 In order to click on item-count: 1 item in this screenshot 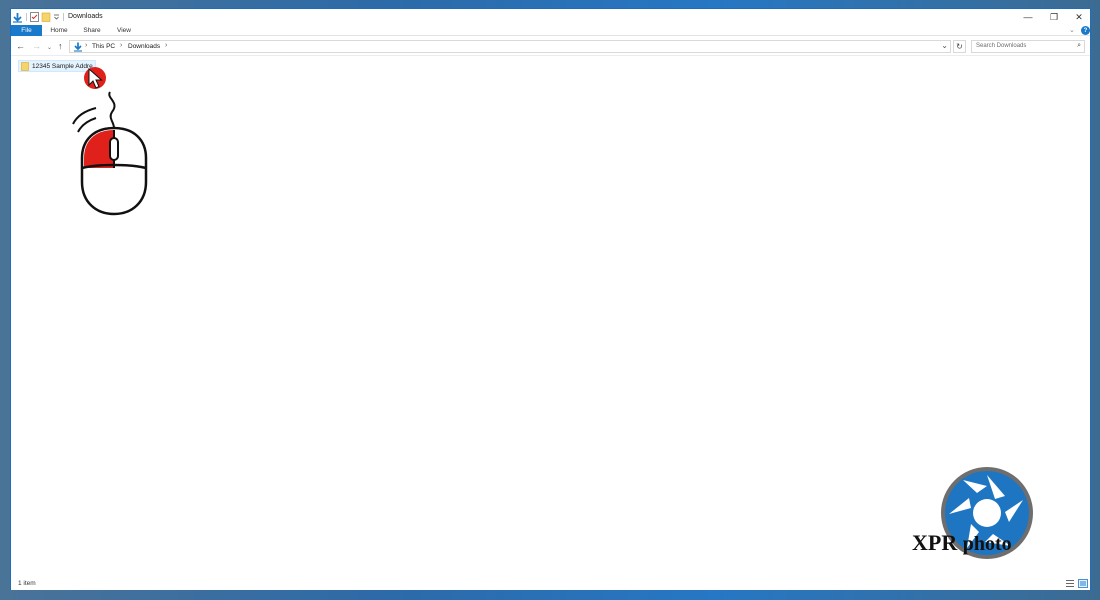, I will do `click(27, 583)`.